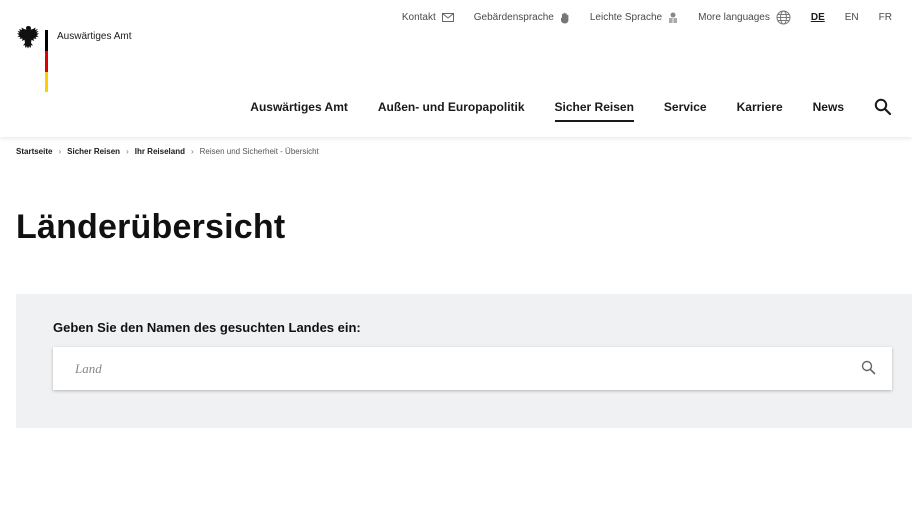 The height and width of the screenshot is (512, 912). What do you see at coordinates (734, 17) in the screenshot?
I see `meta-link-label: More languages` at bounding box center [734, 17].